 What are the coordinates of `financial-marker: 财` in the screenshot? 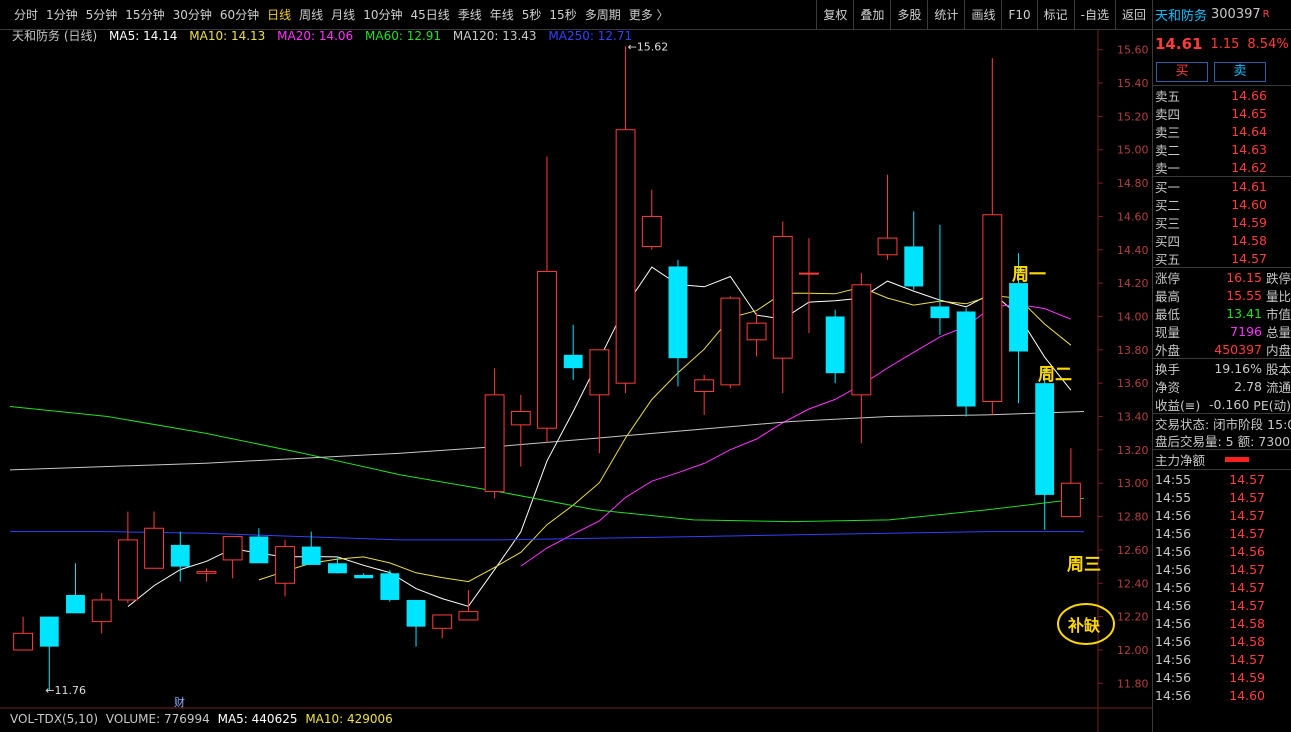 It's located at (179, 702).